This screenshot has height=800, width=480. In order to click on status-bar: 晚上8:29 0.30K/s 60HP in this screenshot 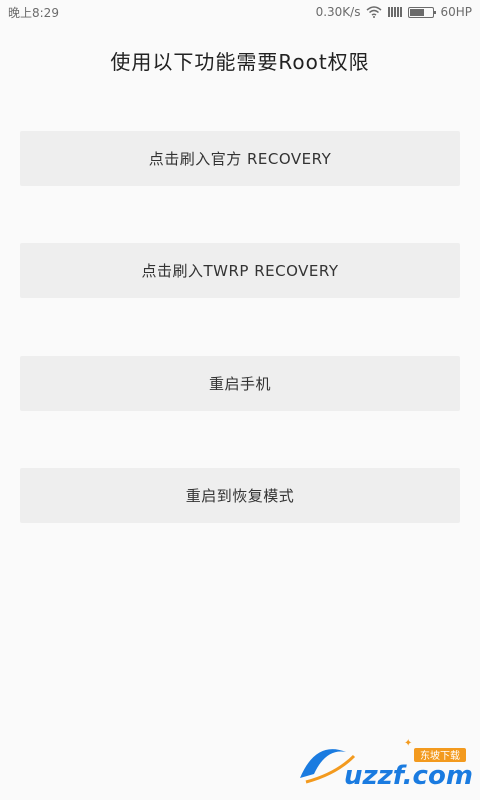, I will do `click(240, 12)`.